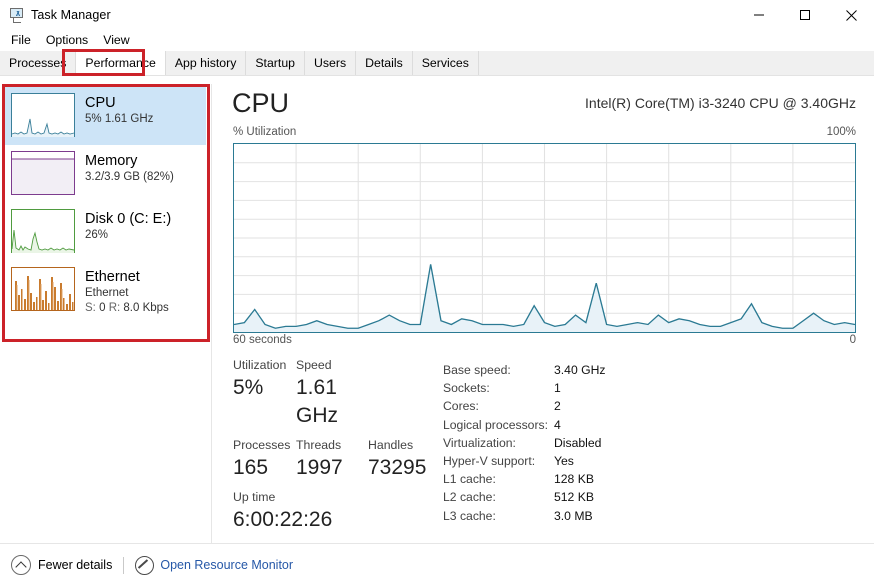 The image size is (874, 586). Describe the element at coordinates (254, 497) in the screenshot. I see `stat-uptime-label: Up time` at that location.